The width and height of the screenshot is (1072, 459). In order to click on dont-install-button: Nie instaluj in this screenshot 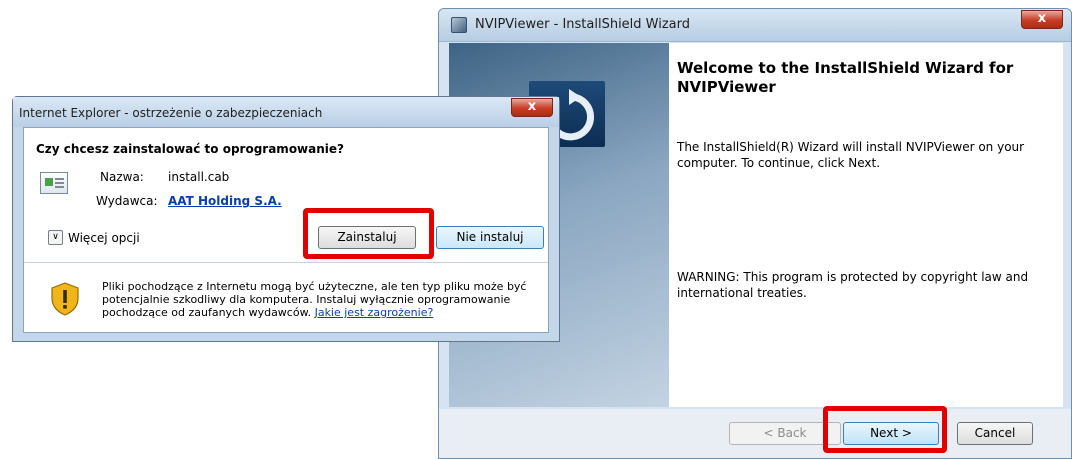, I will do `click(490, 237)`.